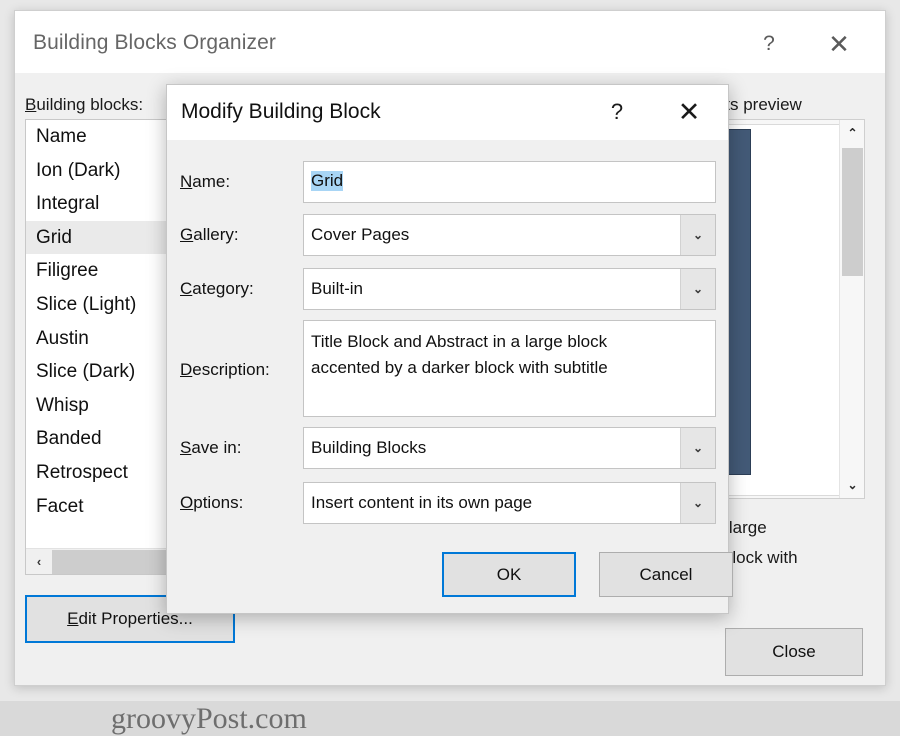 This screenshot has width=900, height=736. I want to click on building-blocks-label-text: uilding blocks:, so click(90, 104).